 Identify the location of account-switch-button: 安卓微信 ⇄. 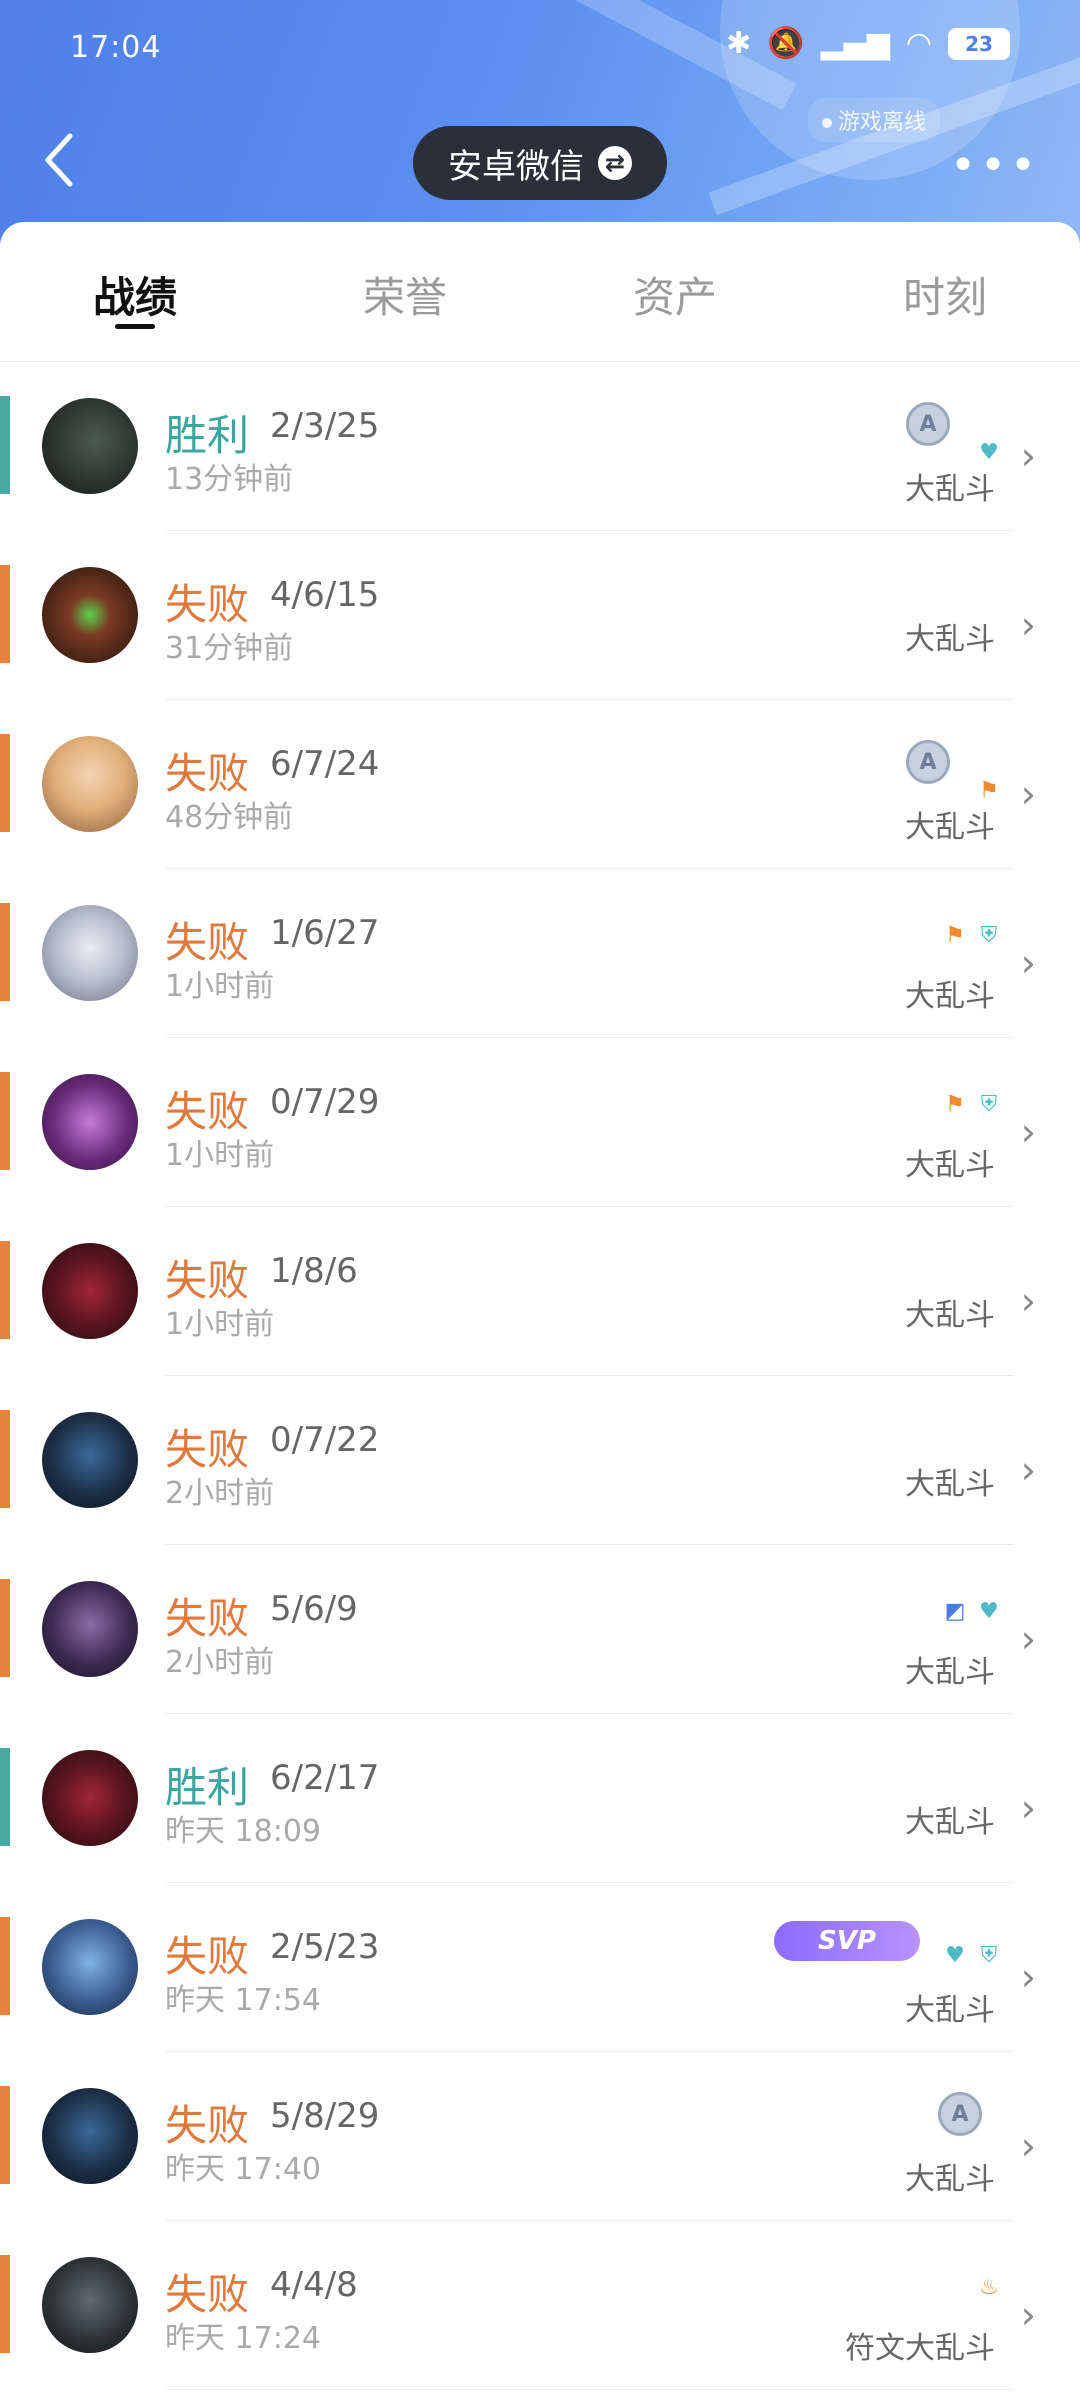
(540, 163).